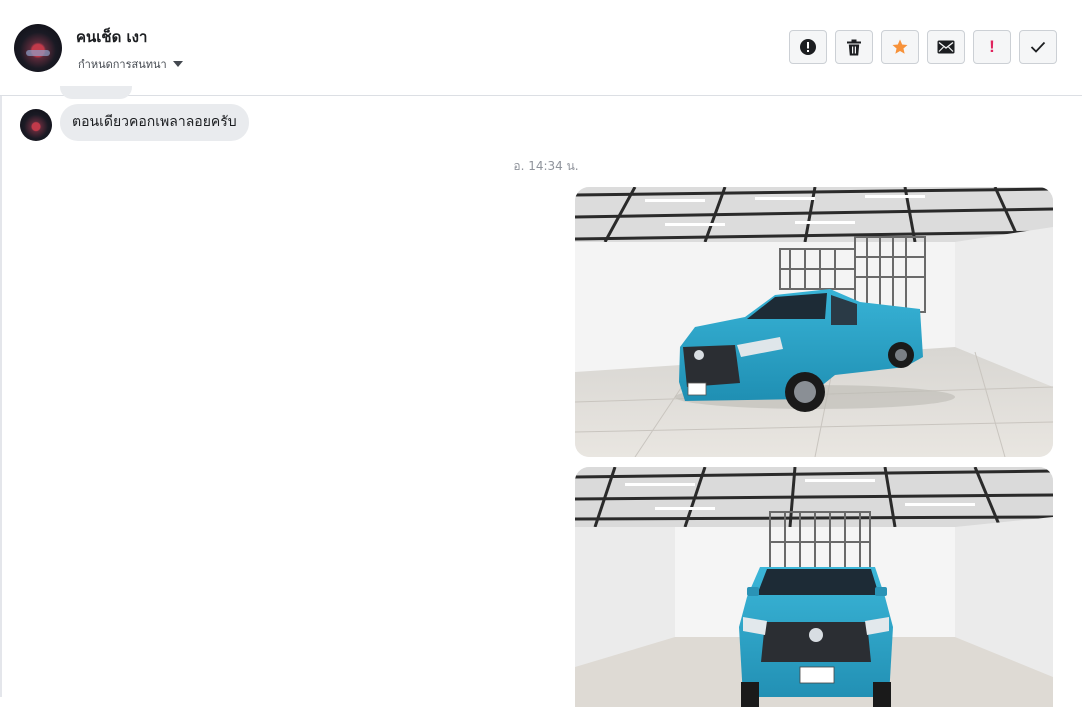  Describe the element at coordinates (122, 64) in the screenshot. I see `conversation-settings-label: กำหนดการสนทนา` at that location.